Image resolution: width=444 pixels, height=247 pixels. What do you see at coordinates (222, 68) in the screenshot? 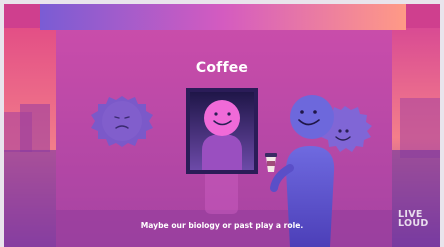
I see `scene-title: Coffee` at bounding box center [222, 68].